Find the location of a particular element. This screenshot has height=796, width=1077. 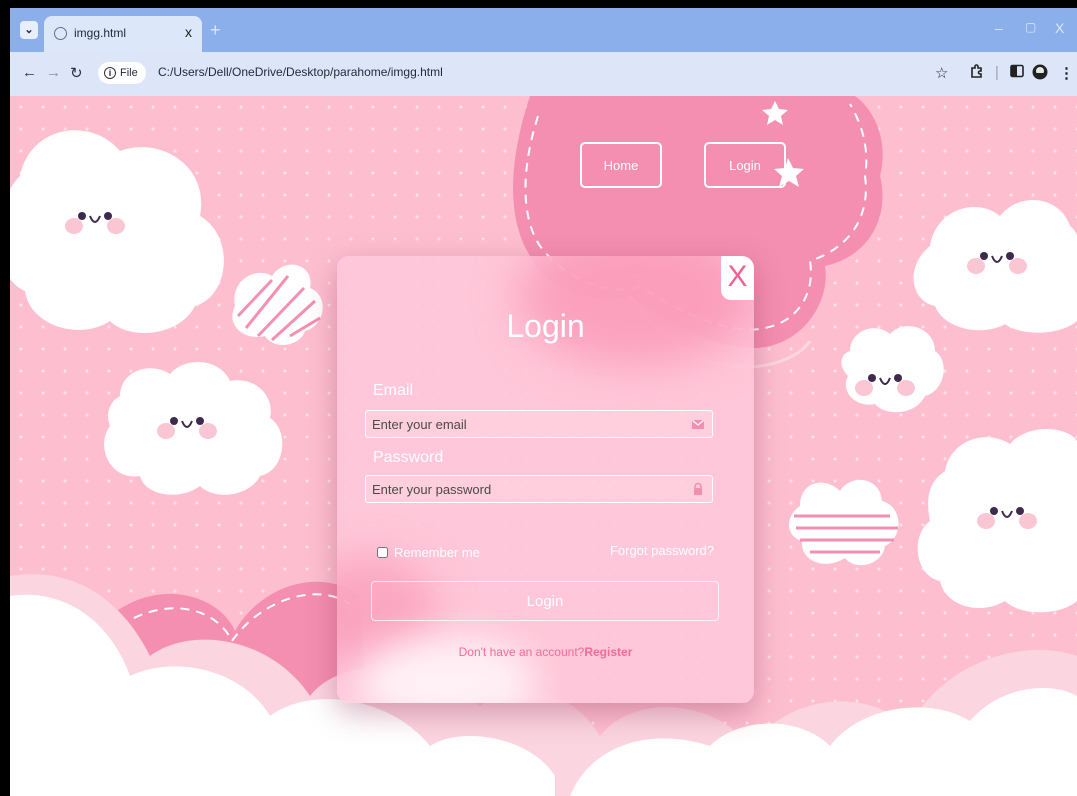

password-label: Password is located at coordinates (408, 457).